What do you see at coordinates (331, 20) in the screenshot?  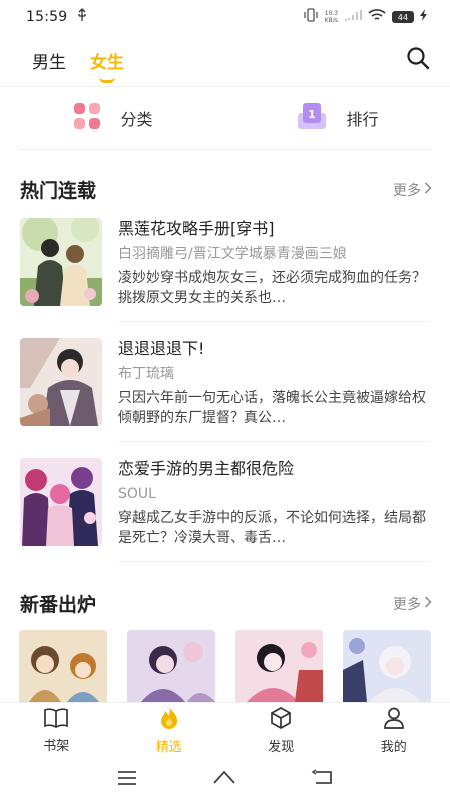 I see `network-speed-unit: KB/s` at bounding box center [331, 20].